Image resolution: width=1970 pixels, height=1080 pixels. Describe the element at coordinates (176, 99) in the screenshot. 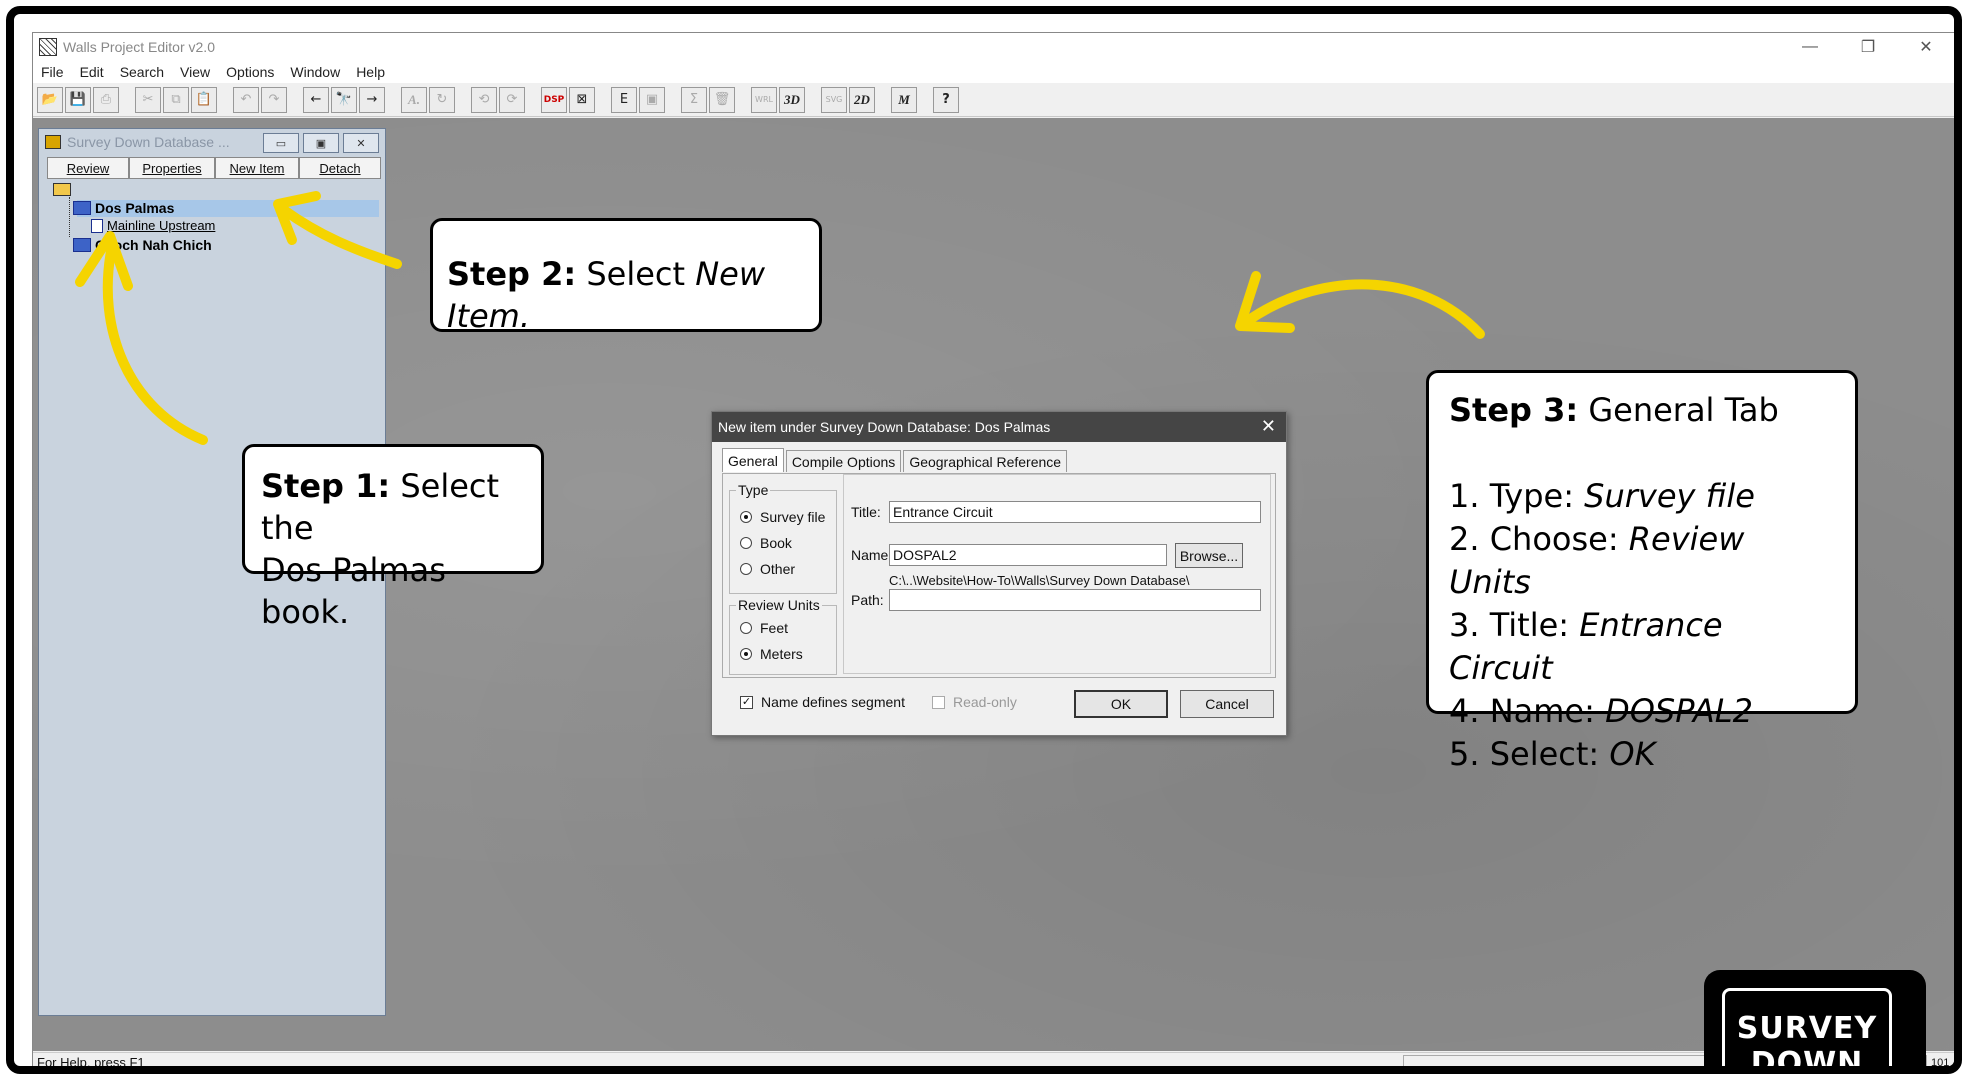

I see `copy-icon: ⧉` at that location.